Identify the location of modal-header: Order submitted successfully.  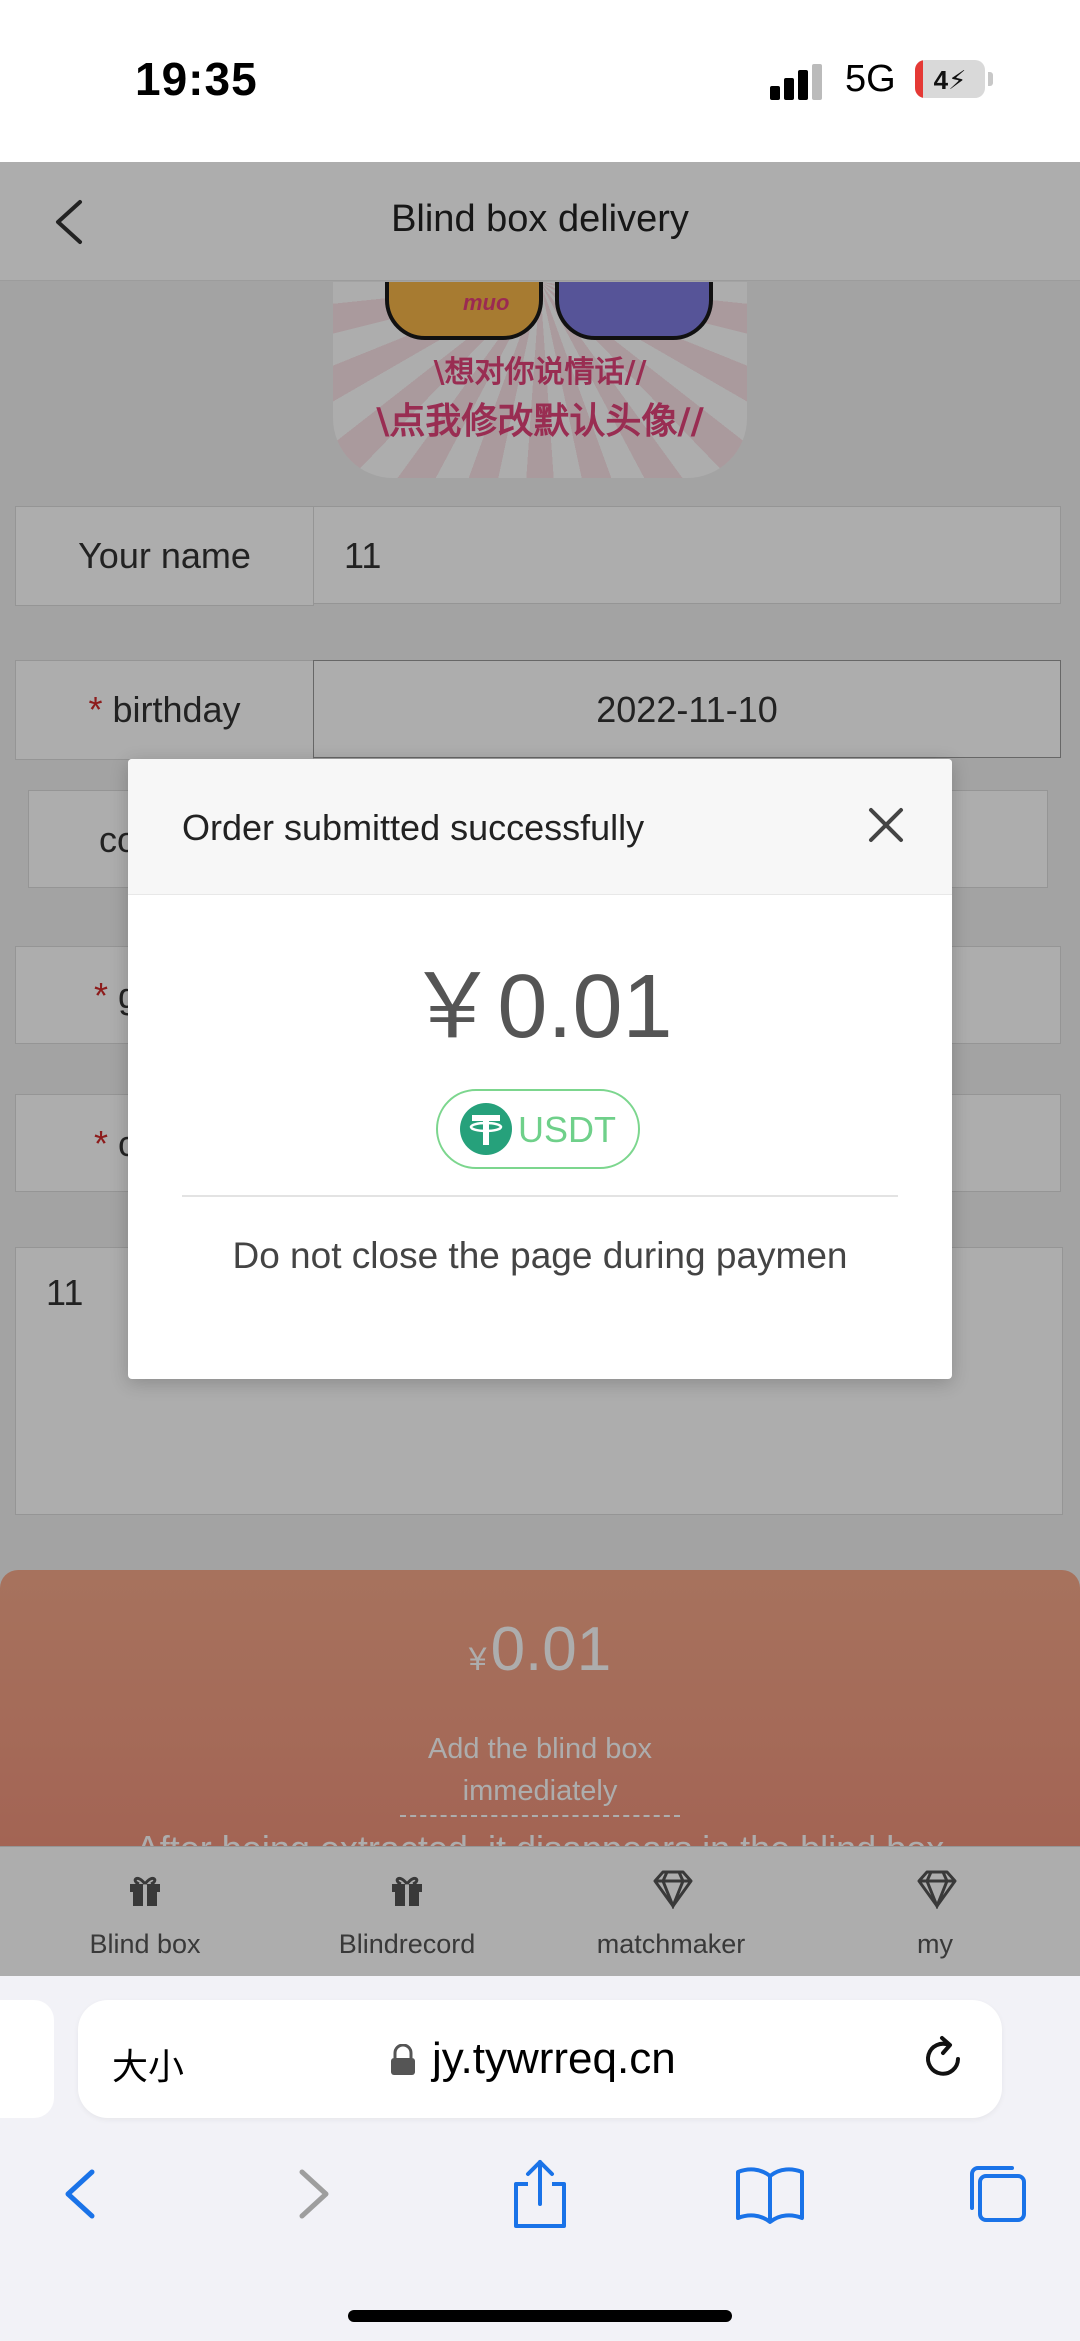
(540, 827).